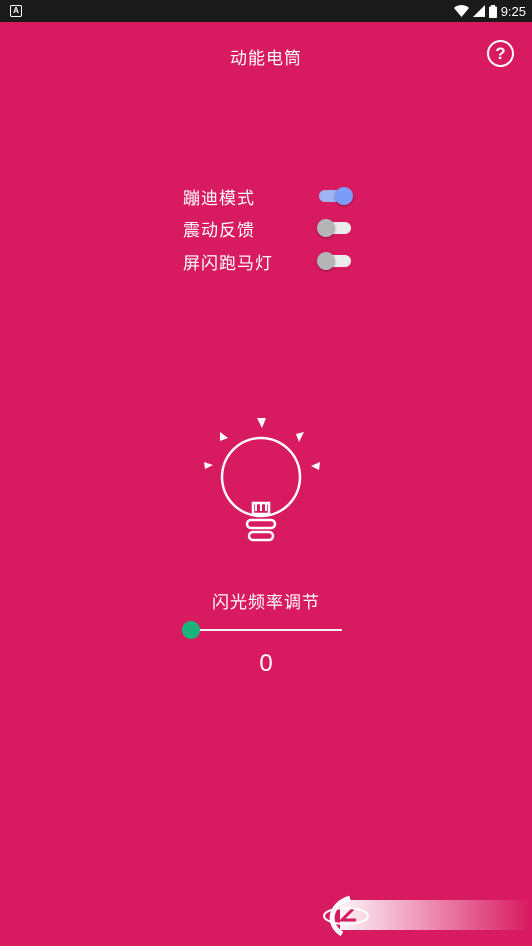 The image size is (532, 946). Describe the element at coordinates (513, 11) in the screenshot. I see `status-time: 9:25` at that location.